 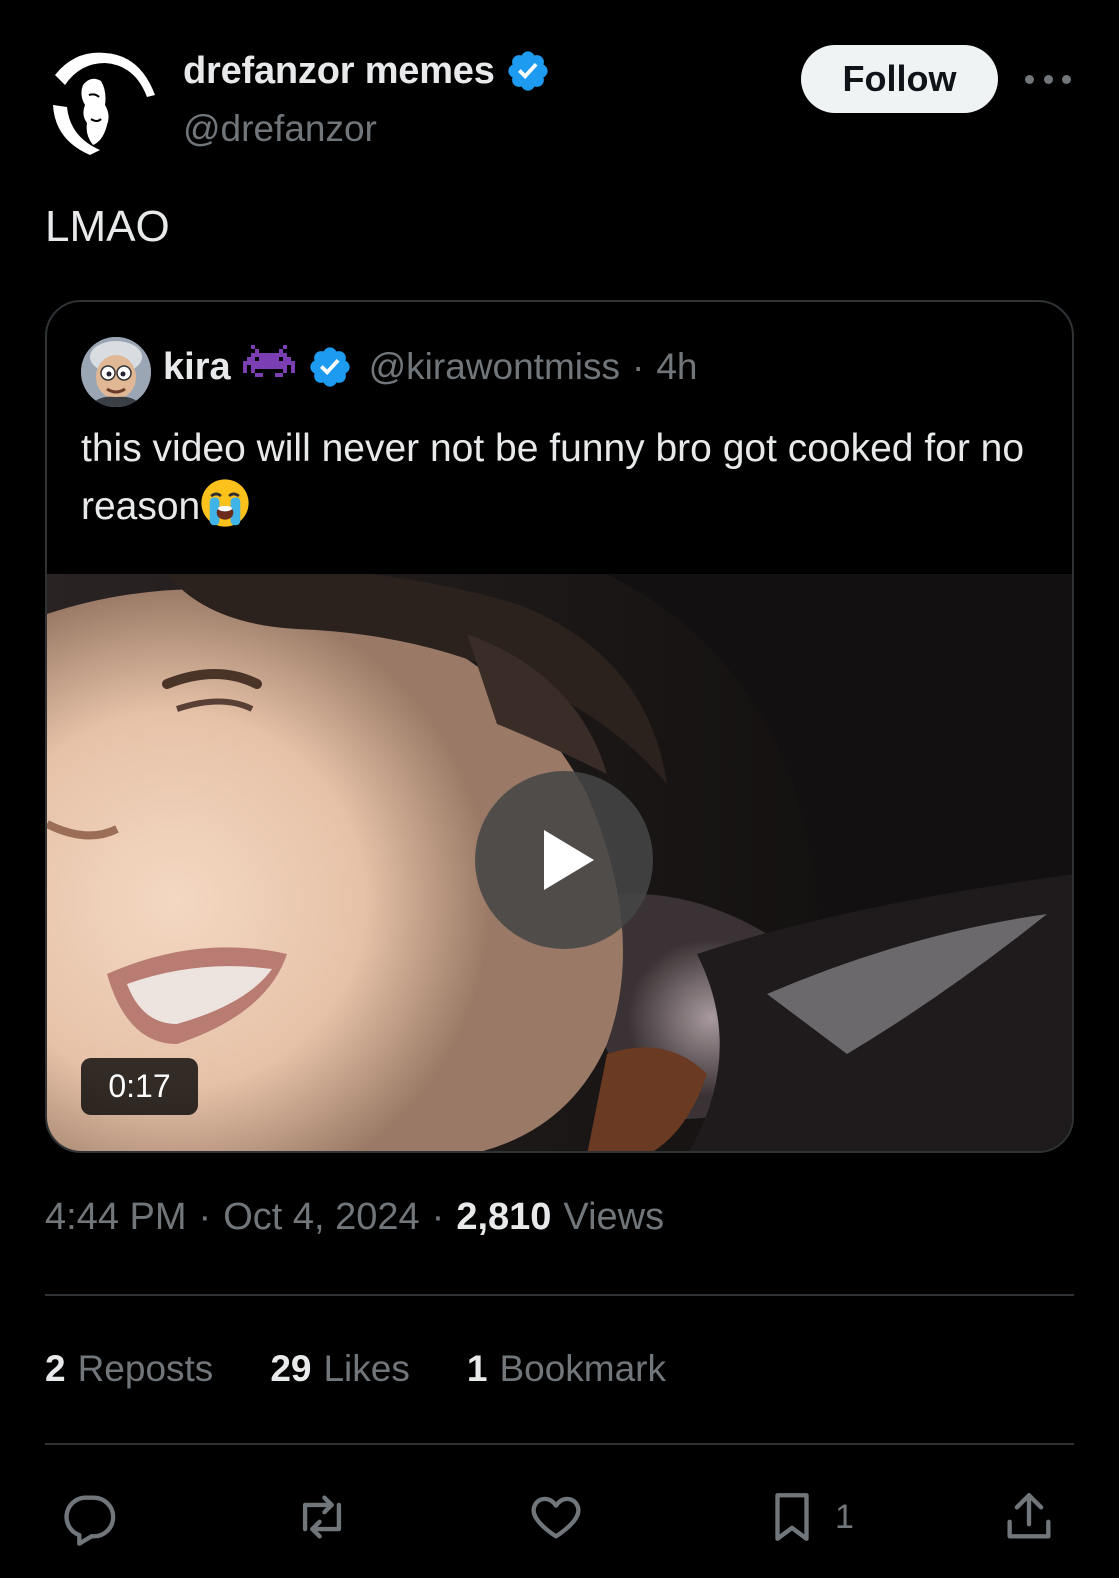 I want to click on tweet-text: LMAO, so click(x=107, y=226).